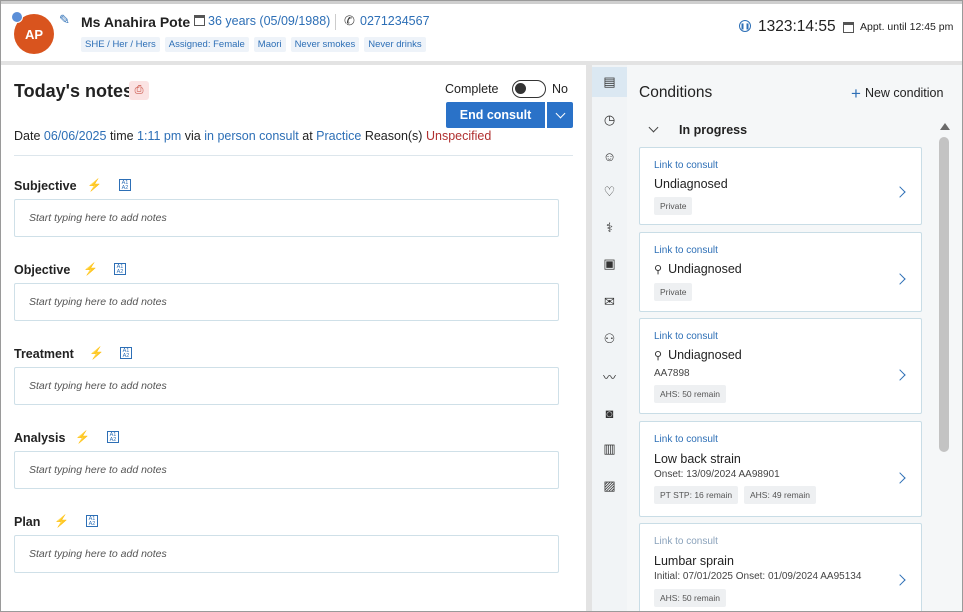 The width and height of the screenshot is (963, 612). I want to click on patient-name: Ms Anahira Pote, so click(136, 22).